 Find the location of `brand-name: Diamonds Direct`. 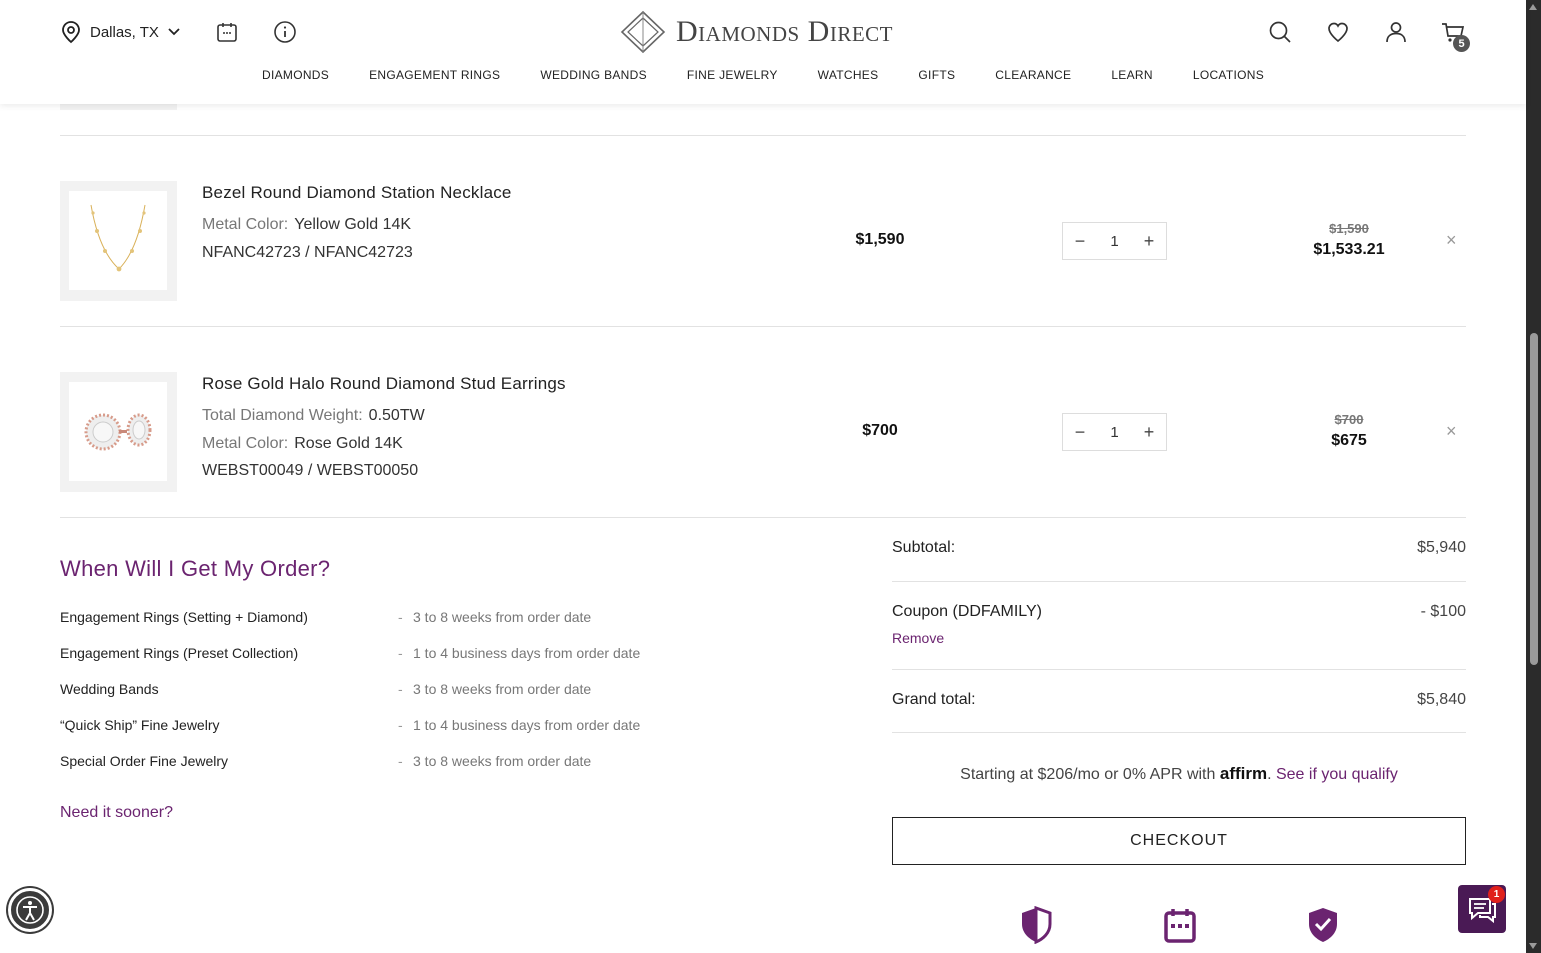

brand-name: Diamonds Direct is located at coordinates (784, 31).